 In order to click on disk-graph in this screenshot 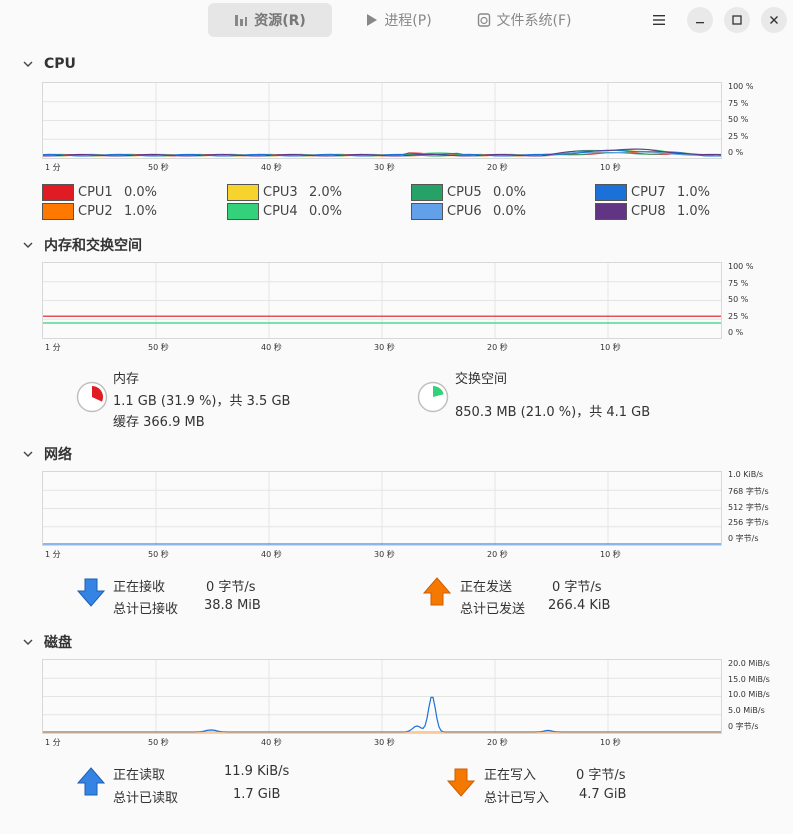, I will do `click(382, 696)`.